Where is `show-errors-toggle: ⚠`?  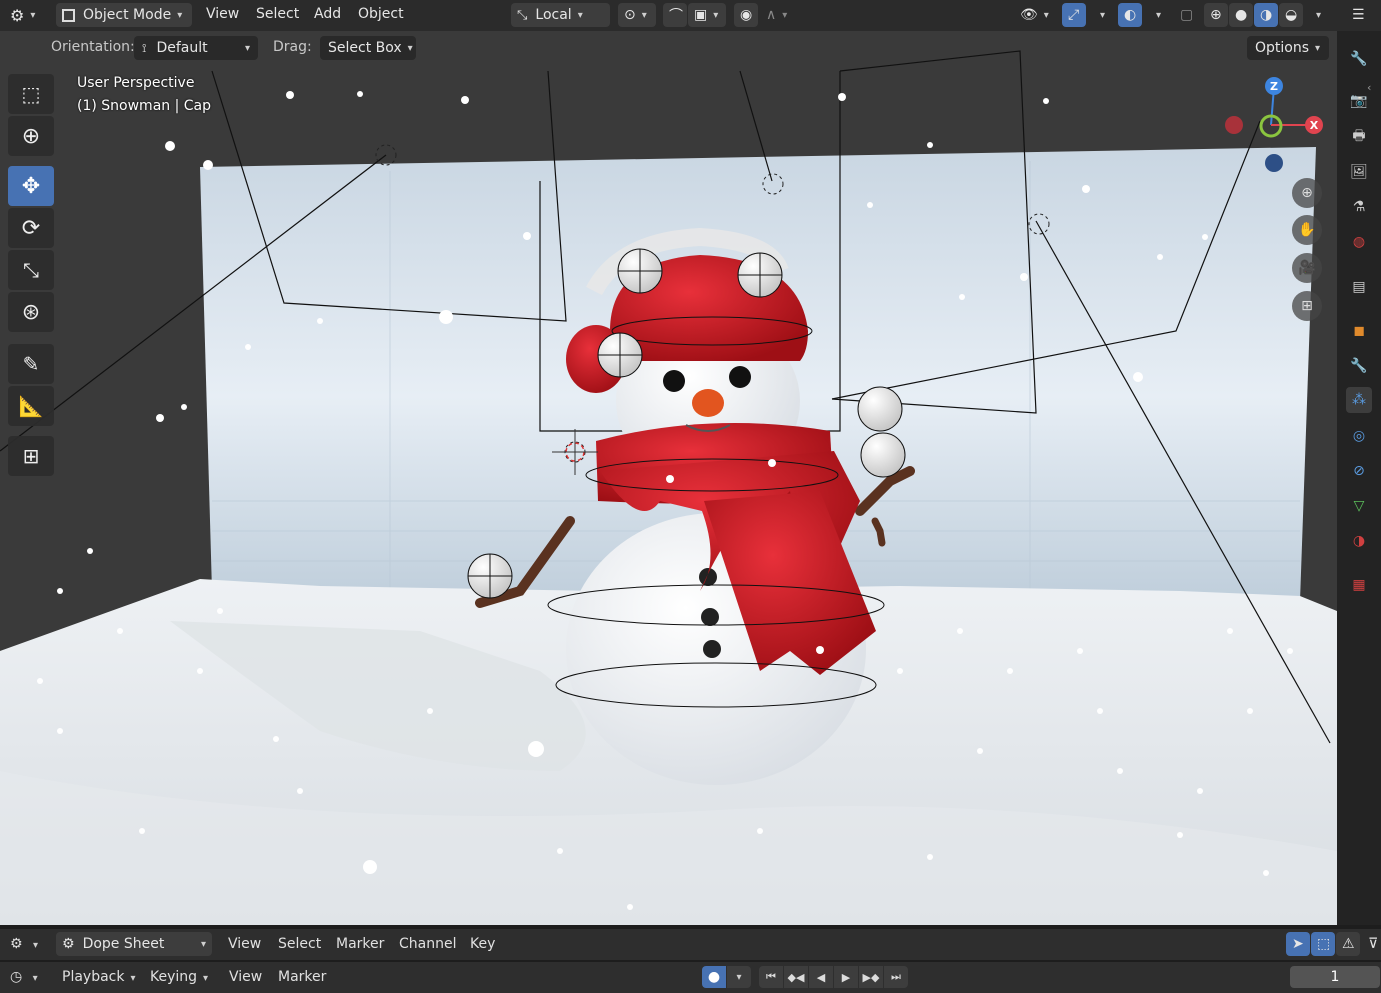
show-errors-toggle: ⚠ is located at coordinates (1348, 944).